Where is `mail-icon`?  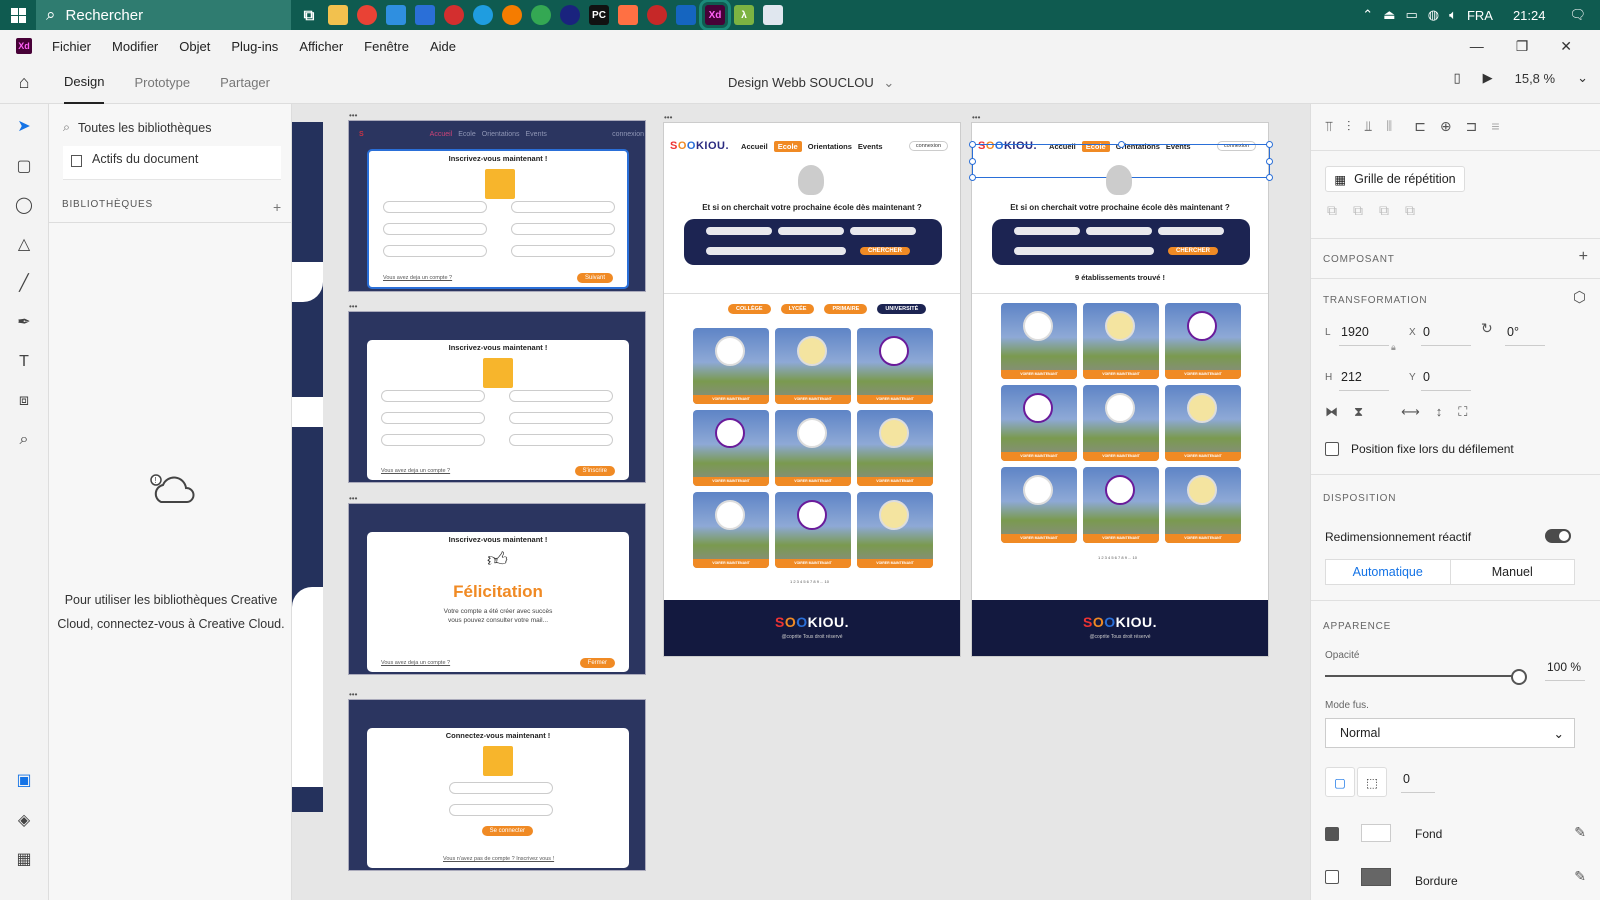 mail-icon is located at coordinates (425, 15).